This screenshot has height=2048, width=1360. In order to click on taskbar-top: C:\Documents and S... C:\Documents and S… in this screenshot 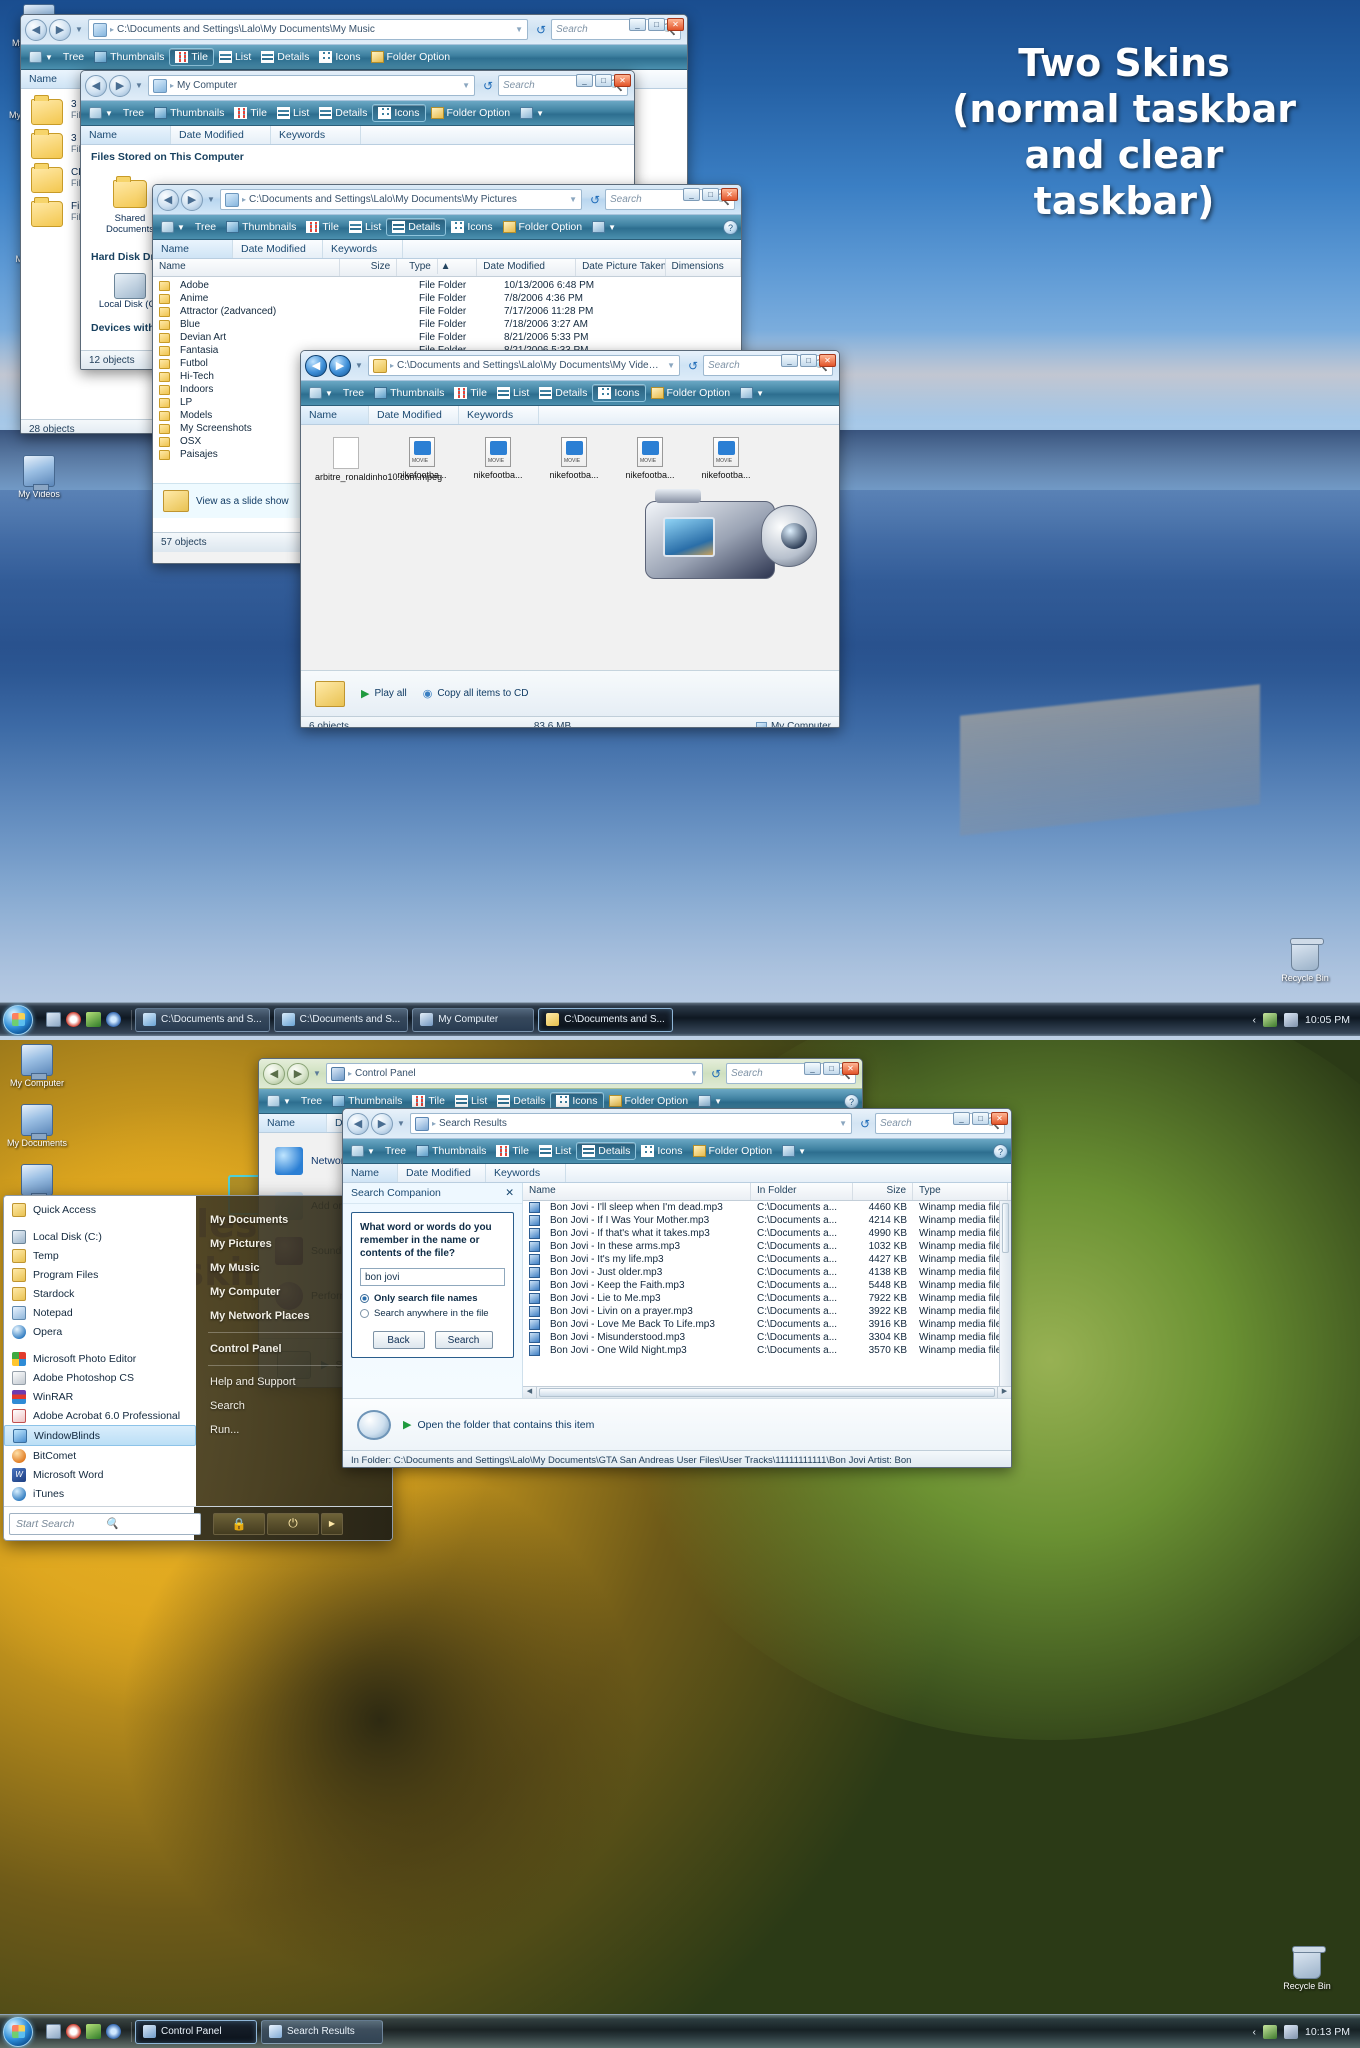, I will do `click(680, 1019)`.